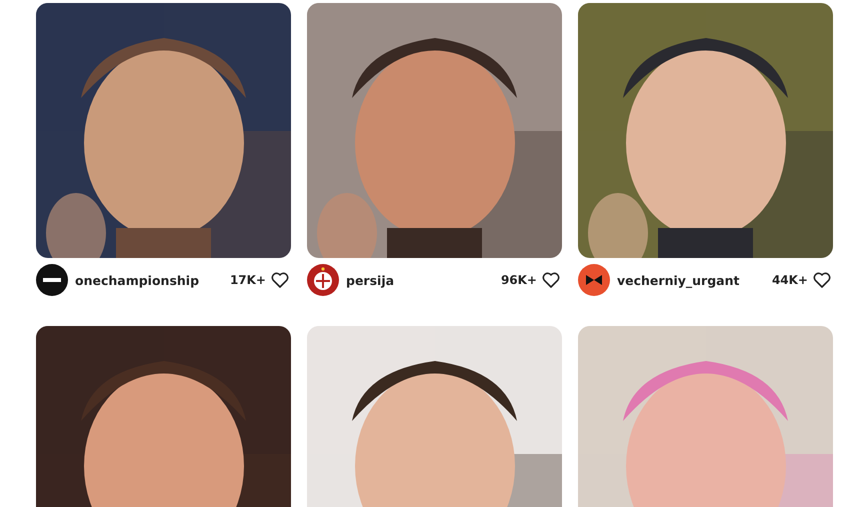 Image resolution: width=865 pixels, height=507 pixels. What do you see at coordinates (370, 280) in the screenshot?
I see `username: persija` at bounding box center [370, 280].